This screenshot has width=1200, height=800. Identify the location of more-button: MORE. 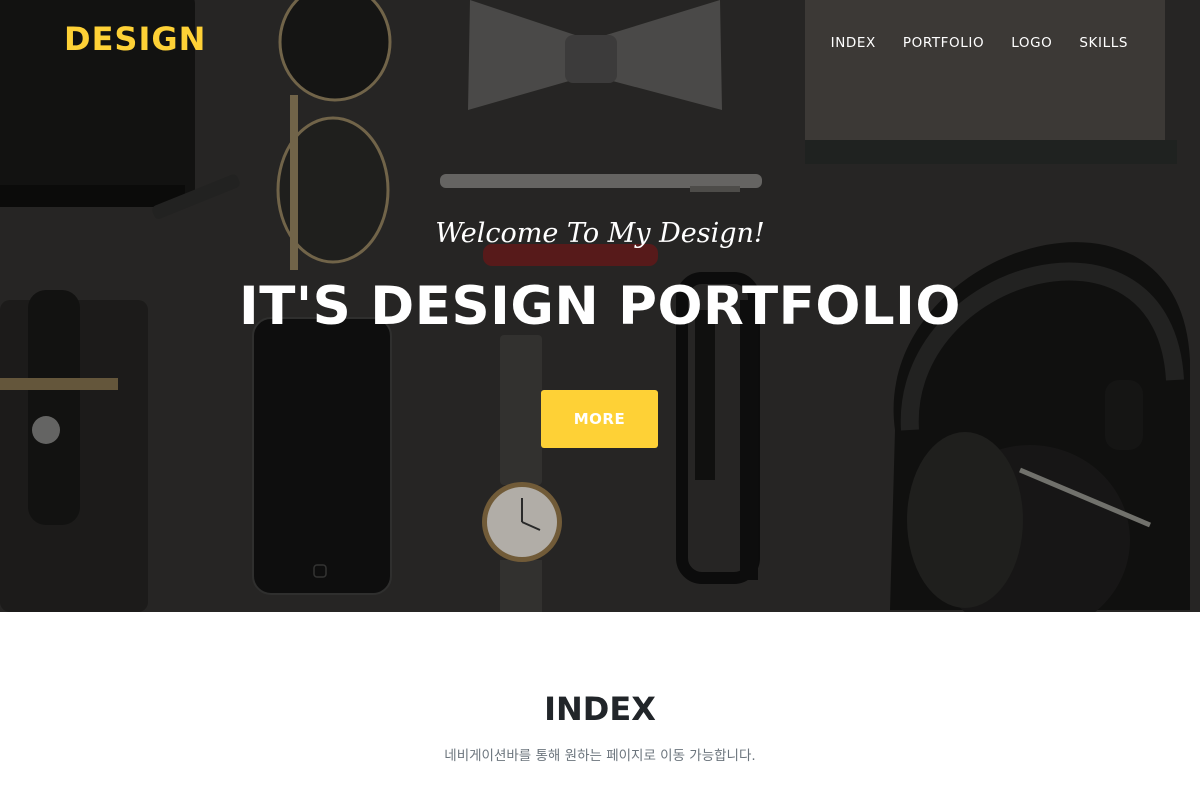
(599, 419).